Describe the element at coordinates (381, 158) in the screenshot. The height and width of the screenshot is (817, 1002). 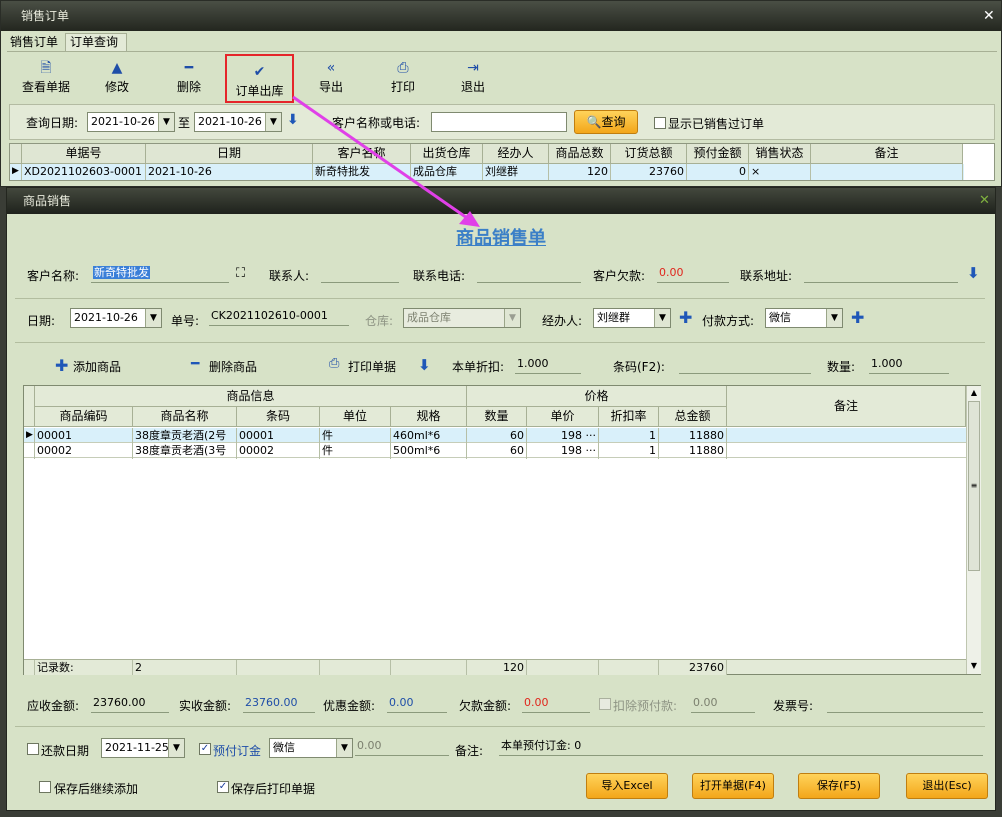
I see `annotation-arrow-line` at that location.